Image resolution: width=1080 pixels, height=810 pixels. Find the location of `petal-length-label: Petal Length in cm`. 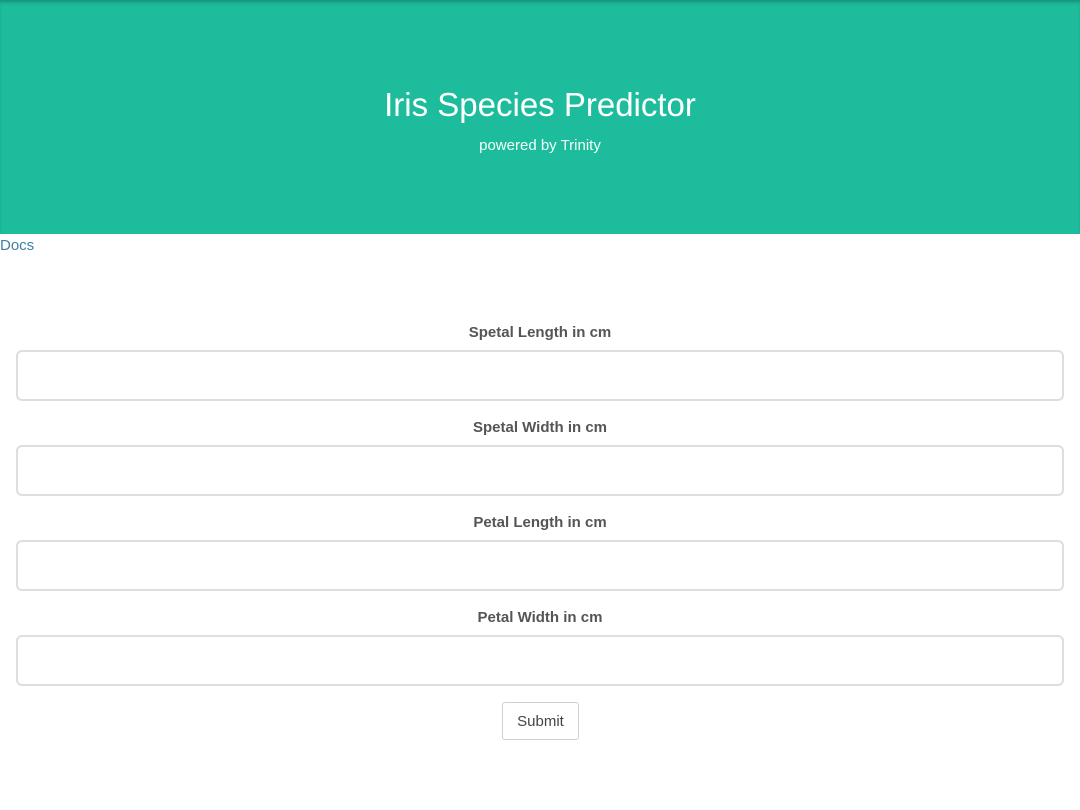

petal-length-label: Petal Length in cm is located at coordinates (540, 522).